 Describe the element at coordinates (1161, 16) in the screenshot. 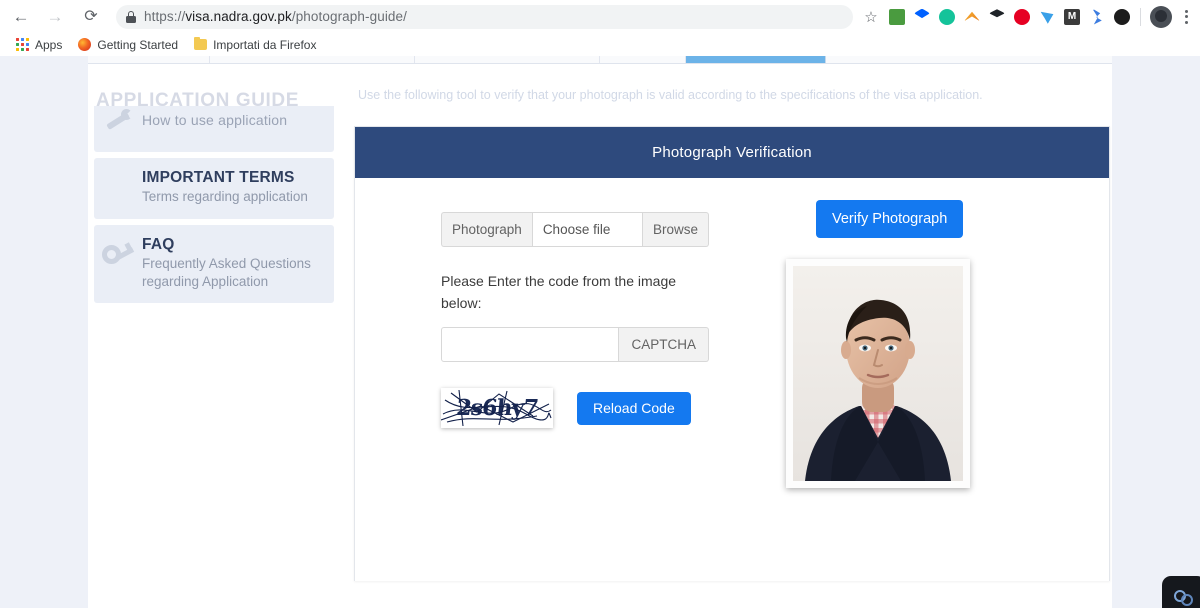

I see `profile-avatar` at that location.